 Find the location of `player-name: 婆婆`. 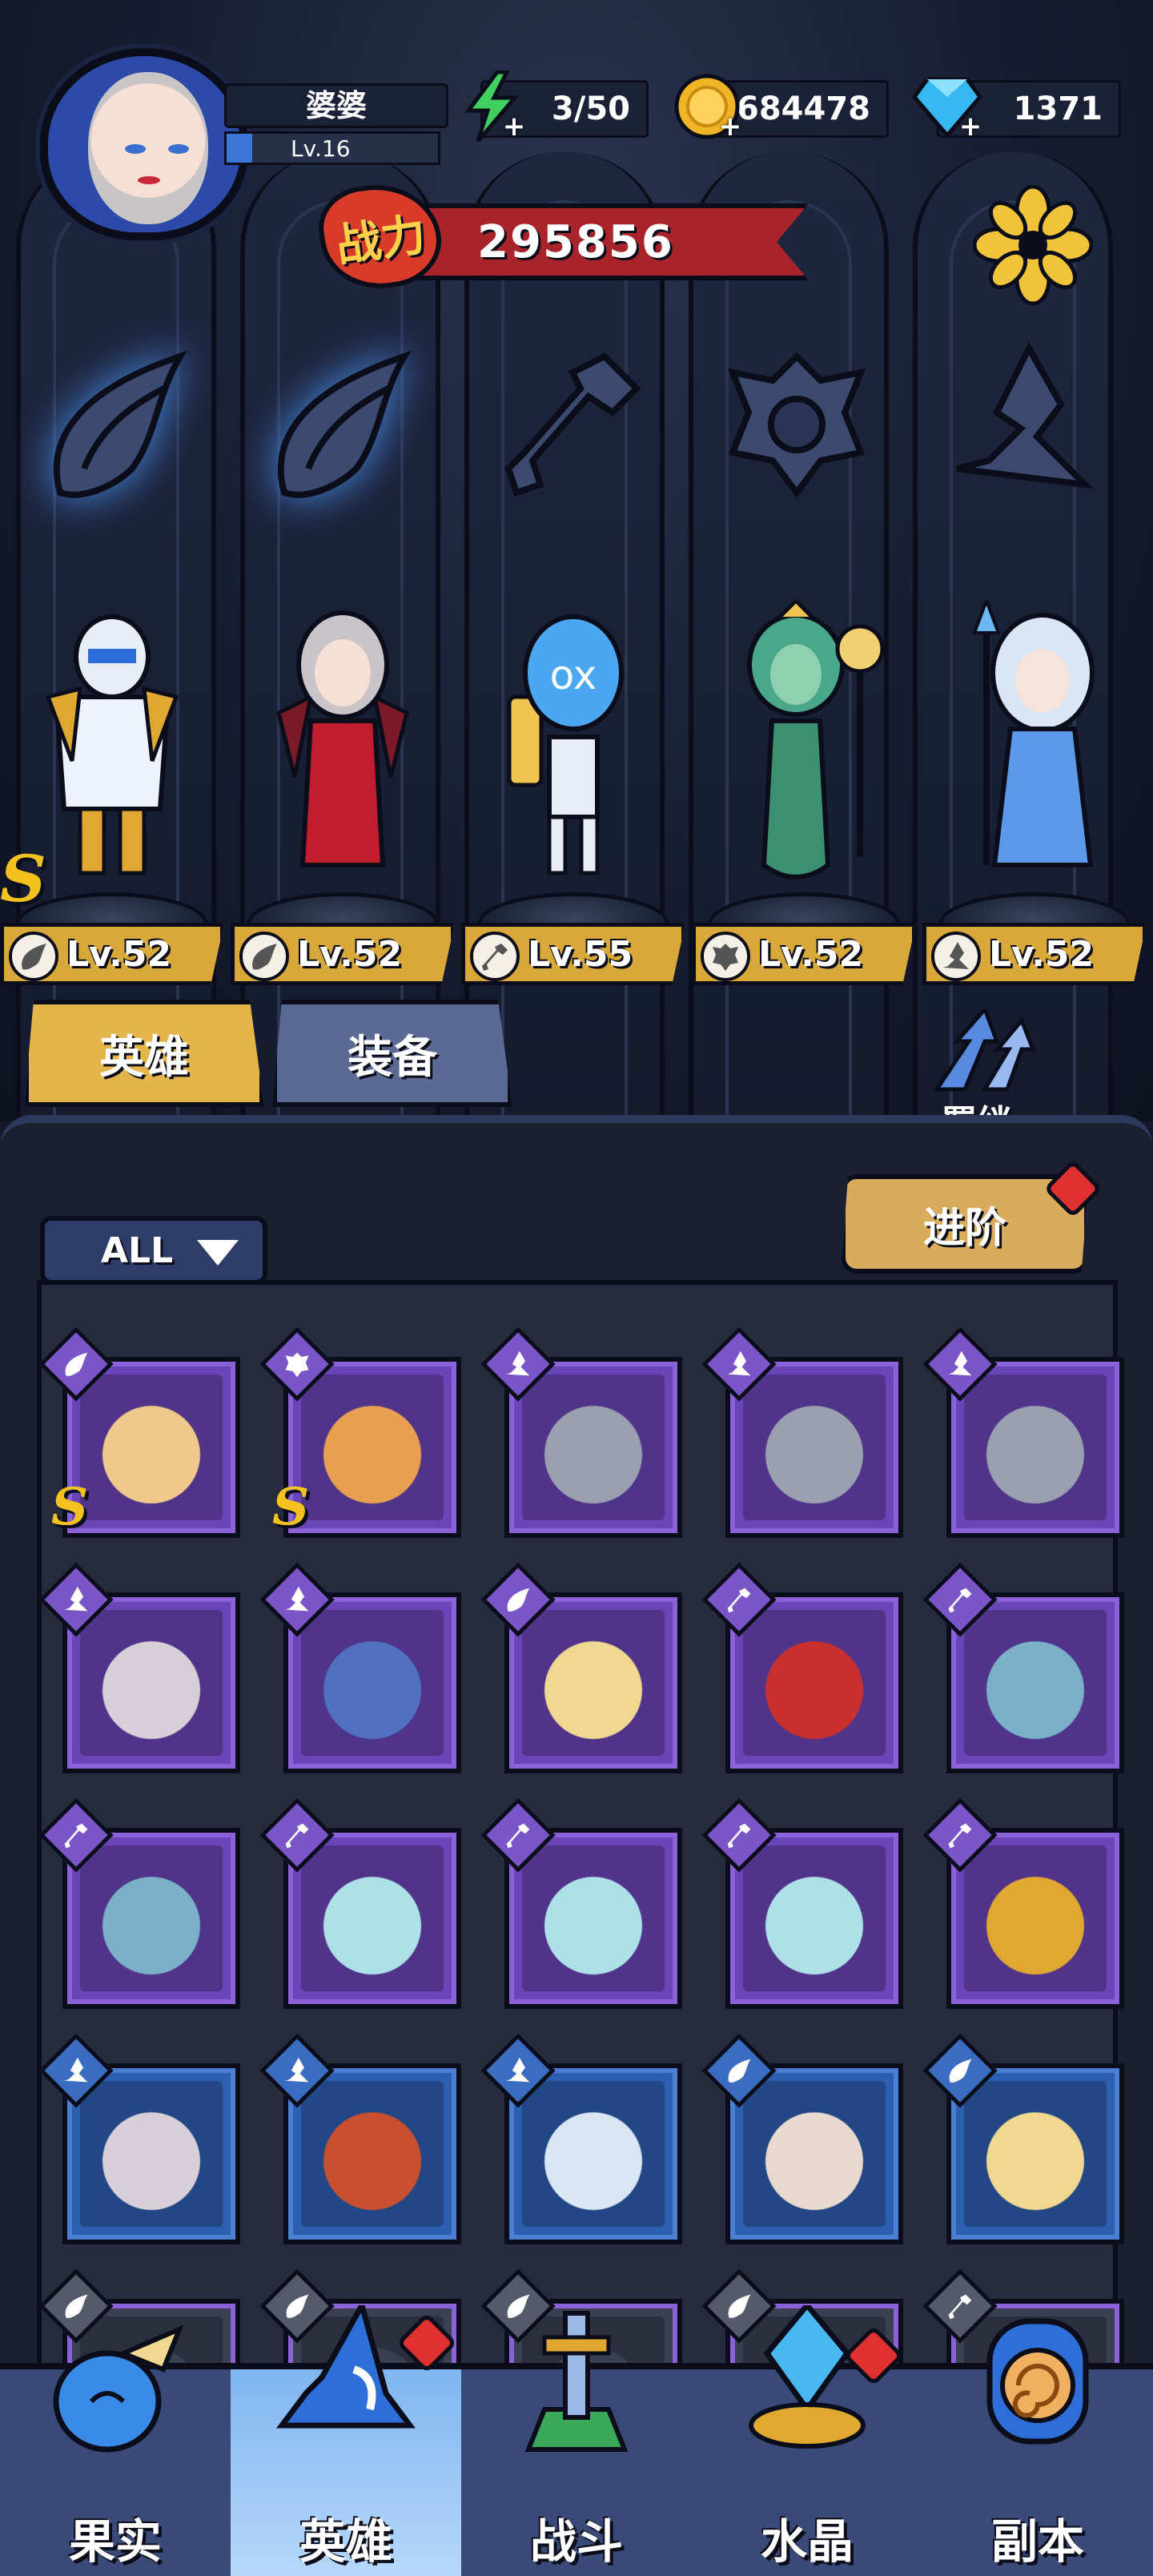

player-name: 婆婆 is located at coordinates (336, 105).